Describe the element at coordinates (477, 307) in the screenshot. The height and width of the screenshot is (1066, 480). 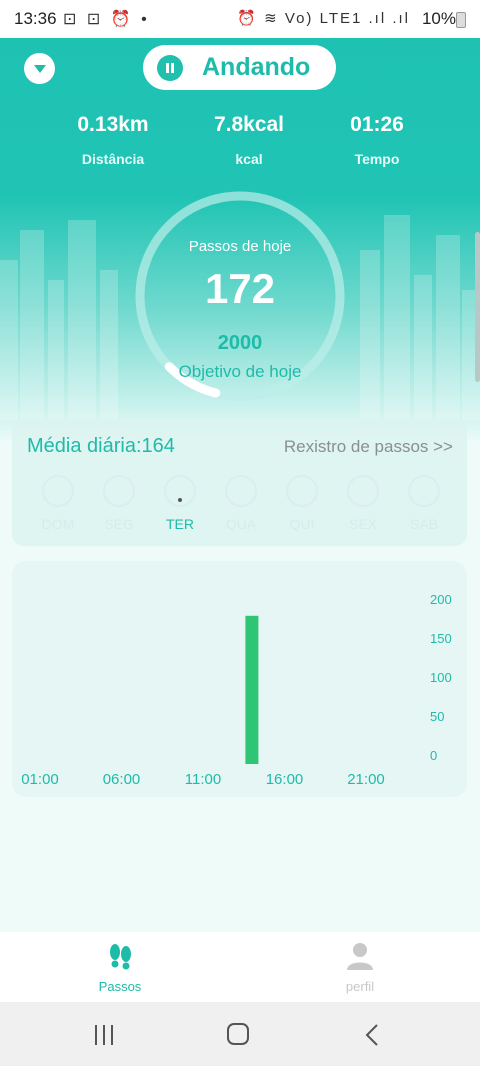
I see `edge-panel-handle` at that location.